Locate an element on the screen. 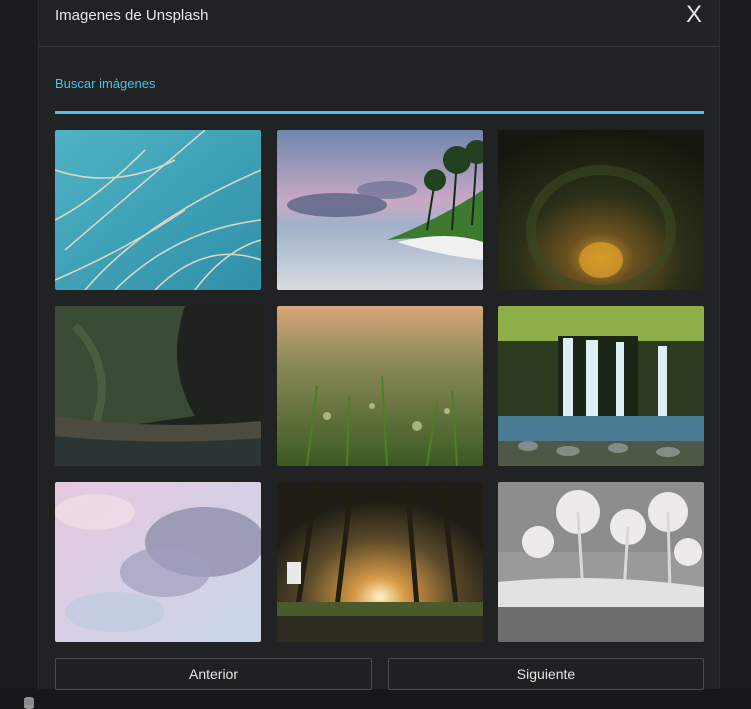  tree-tunnel-image is located at coordinates (601, 210).